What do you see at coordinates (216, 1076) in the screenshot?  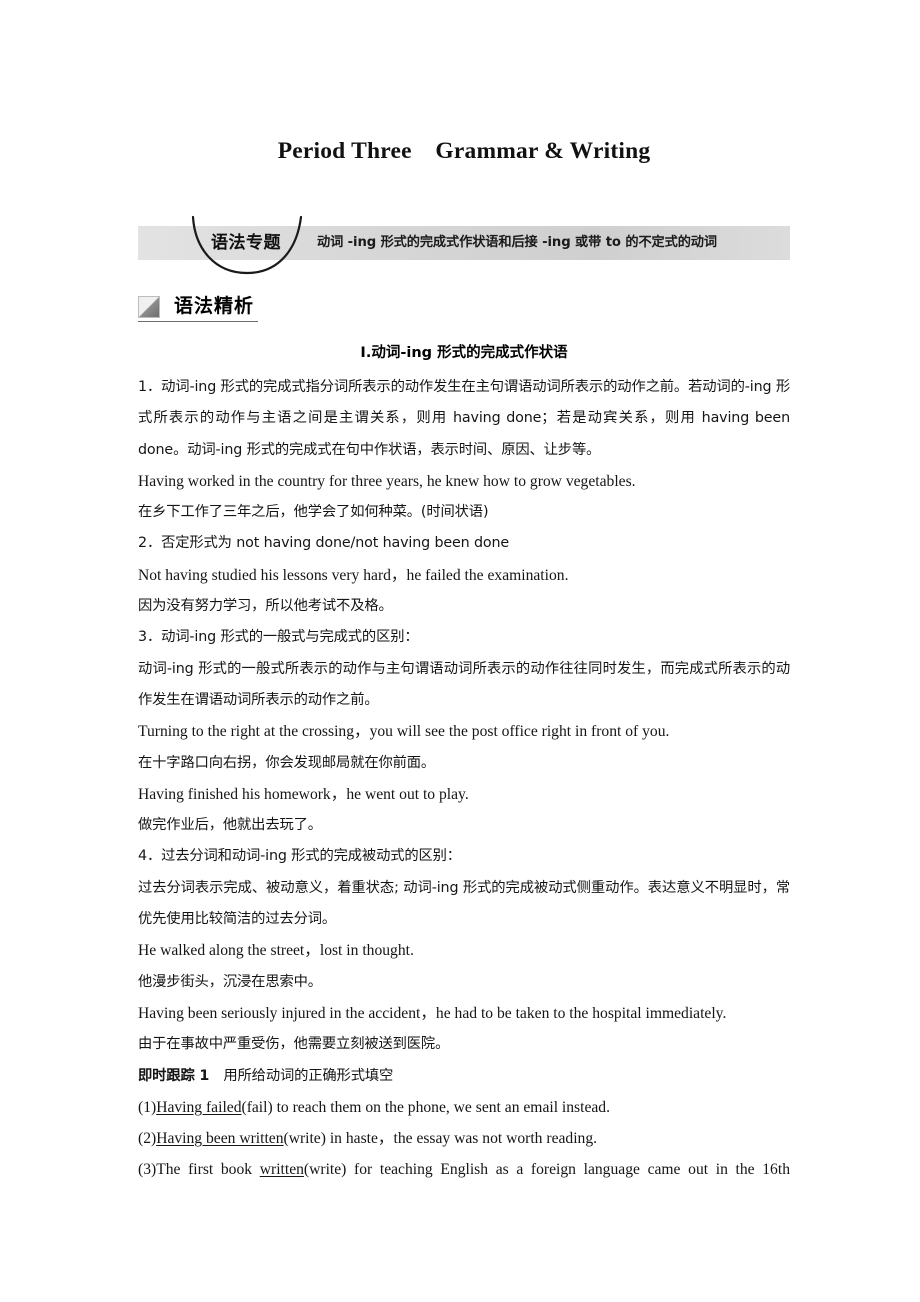 I see `exercise-title-spacer` at bounding box center [216, 1076].